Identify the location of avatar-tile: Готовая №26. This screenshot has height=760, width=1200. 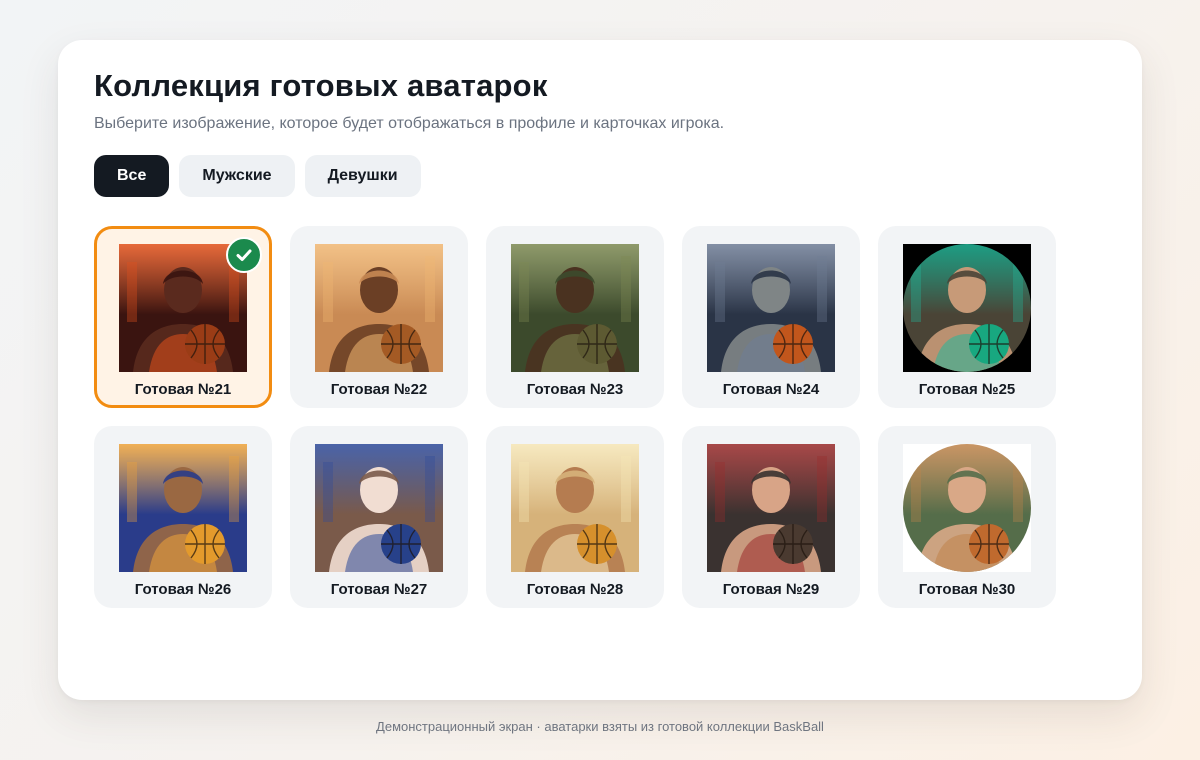
(183, 517).